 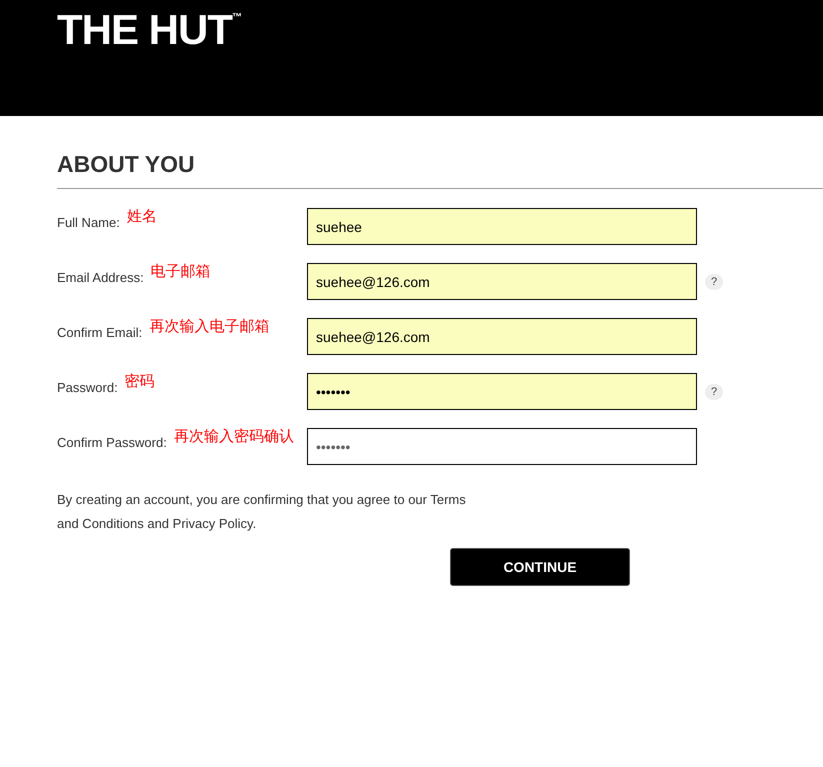 I want to click on field-label: Password:, so click(x=87, y=388).